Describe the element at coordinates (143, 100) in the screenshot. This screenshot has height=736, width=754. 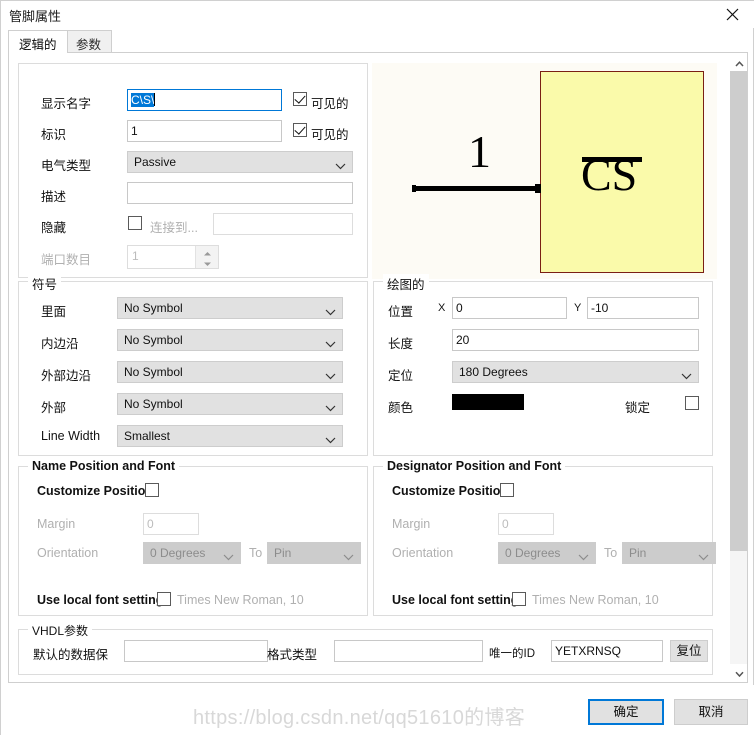
I see `display-name-value: C\S\` at that location.